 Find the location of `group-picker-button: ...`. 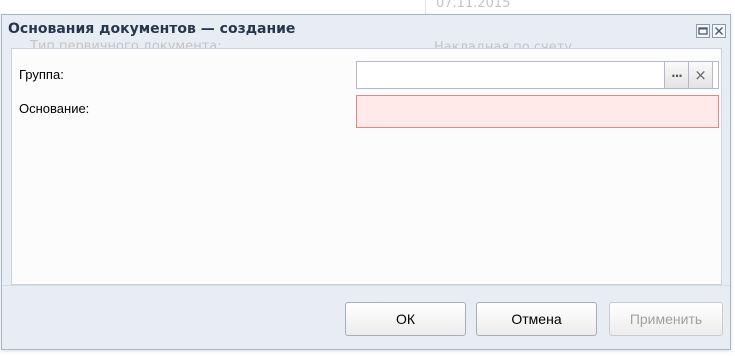

group-picker-button: ... is located at coordinates (676, 75).